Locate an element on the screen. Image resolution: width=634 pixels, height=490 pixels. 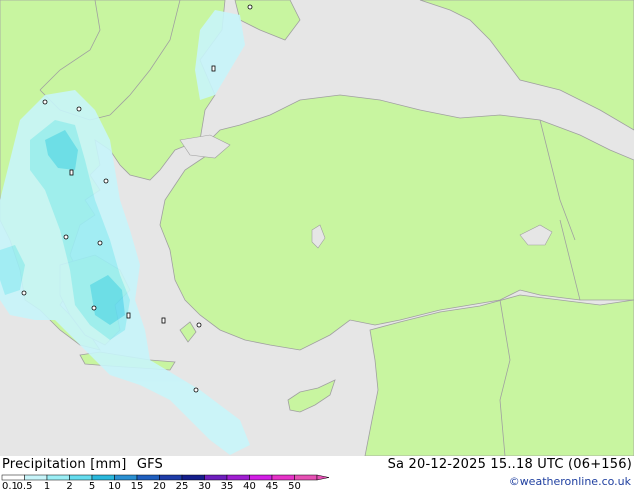
map-title: Precipitation [mm] GFS is located at coordinates (82, 464).